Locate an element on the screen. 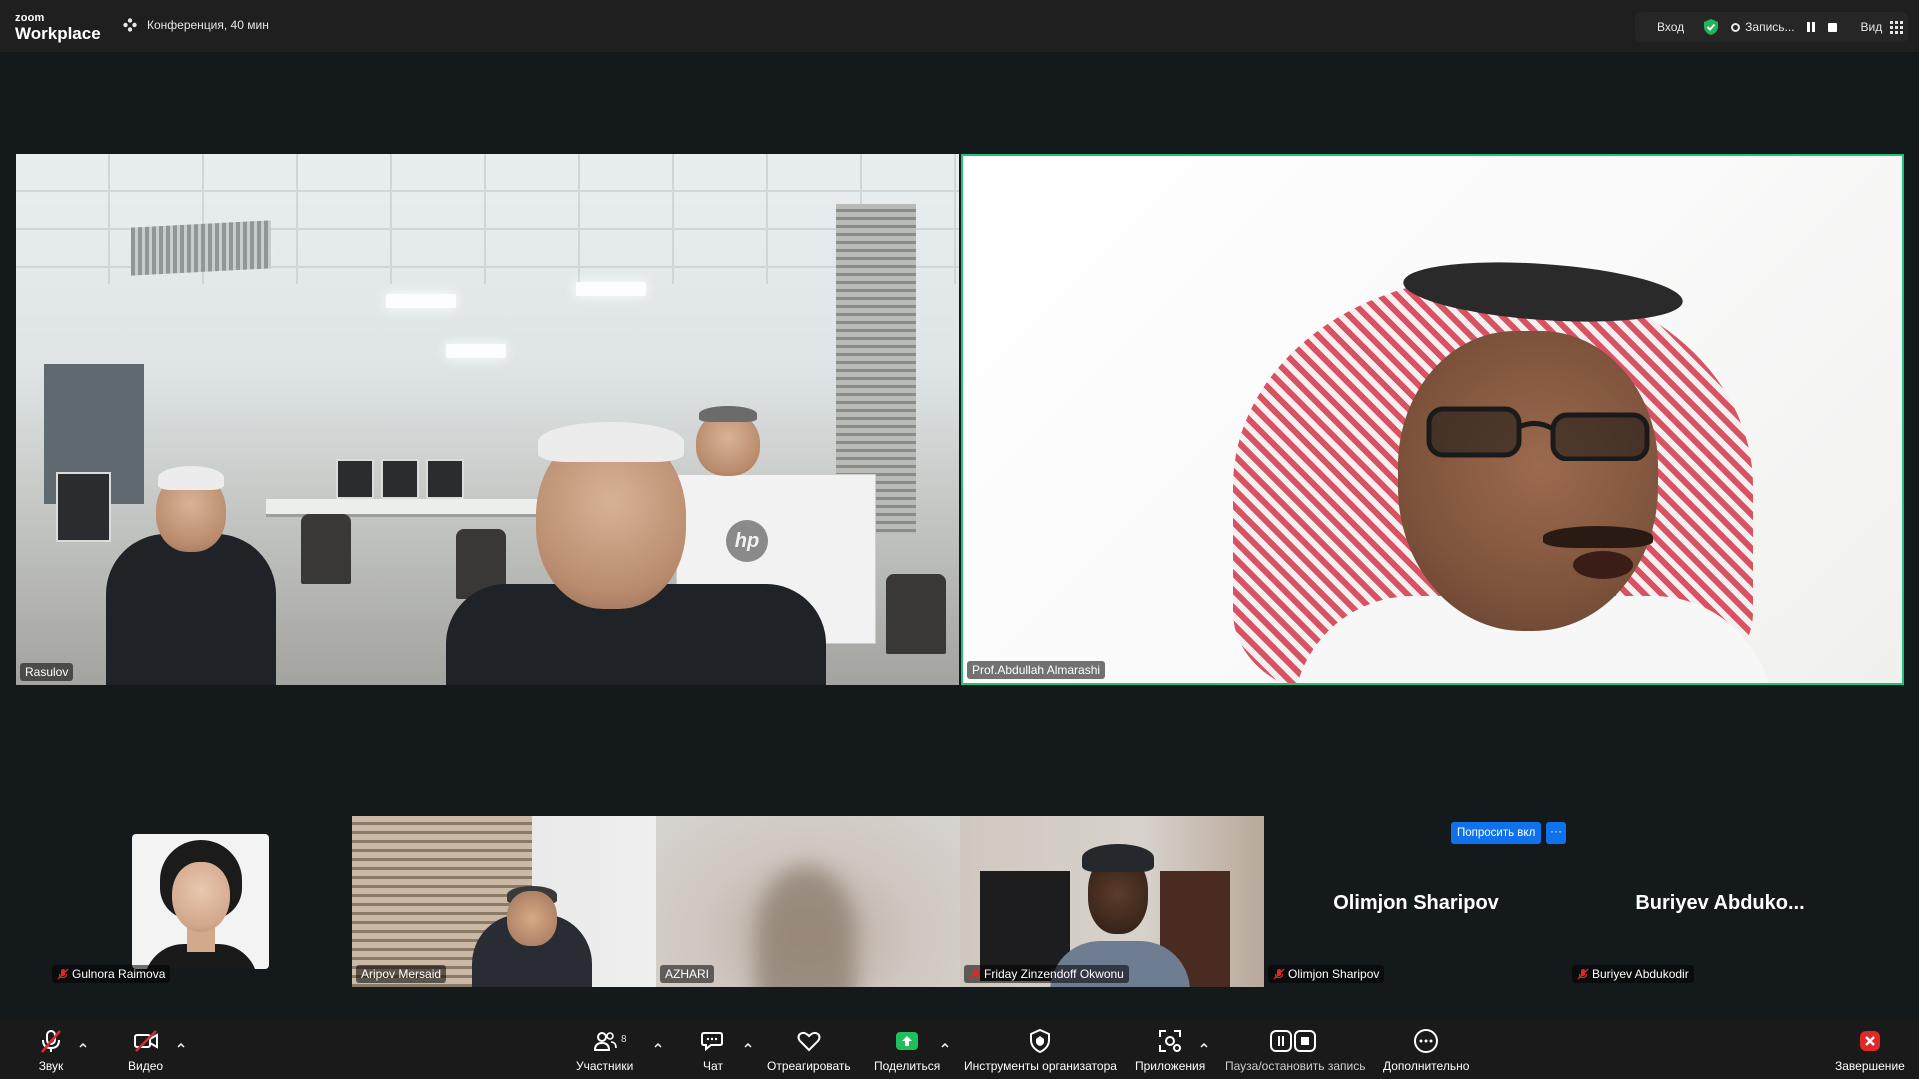  video-tile-buriyev: Buriyev Abduko... Buriyev Abdukodir is located at coordinates (1720, 901).